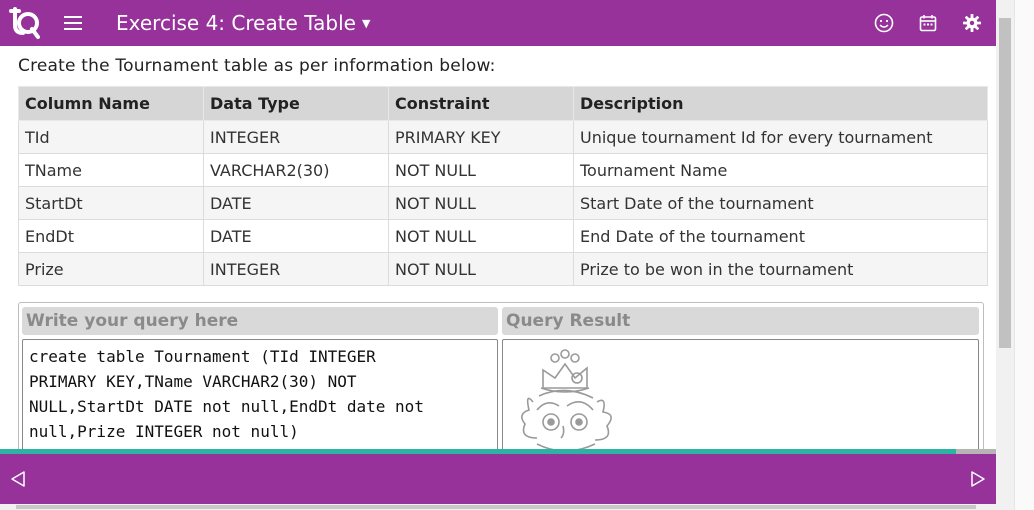 Image resolution: width=1034 pixels, height=510 pixels. I want to click on horizontal-scroll-thumb, so click(496, 507).